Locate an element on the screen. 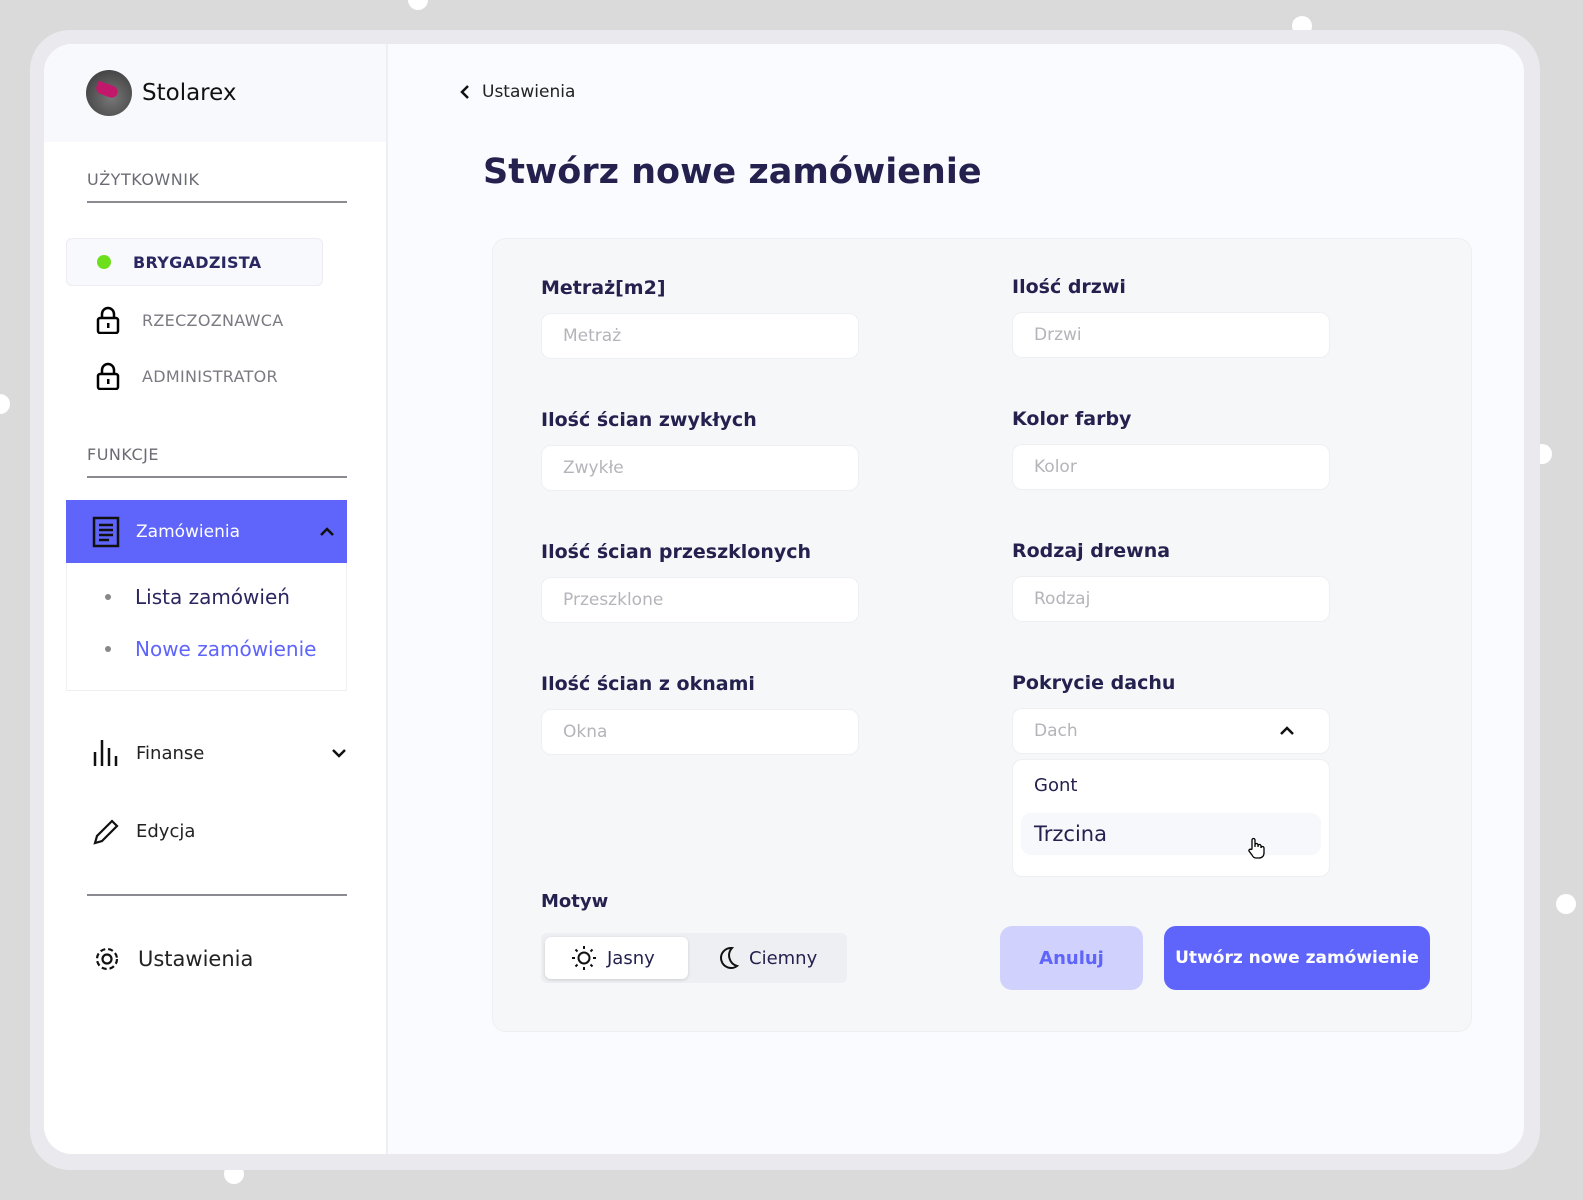 Image resolution: width=1583 pixels, height=1200 pixels. logo-avatar-icon is located at coordinates (109, 93).